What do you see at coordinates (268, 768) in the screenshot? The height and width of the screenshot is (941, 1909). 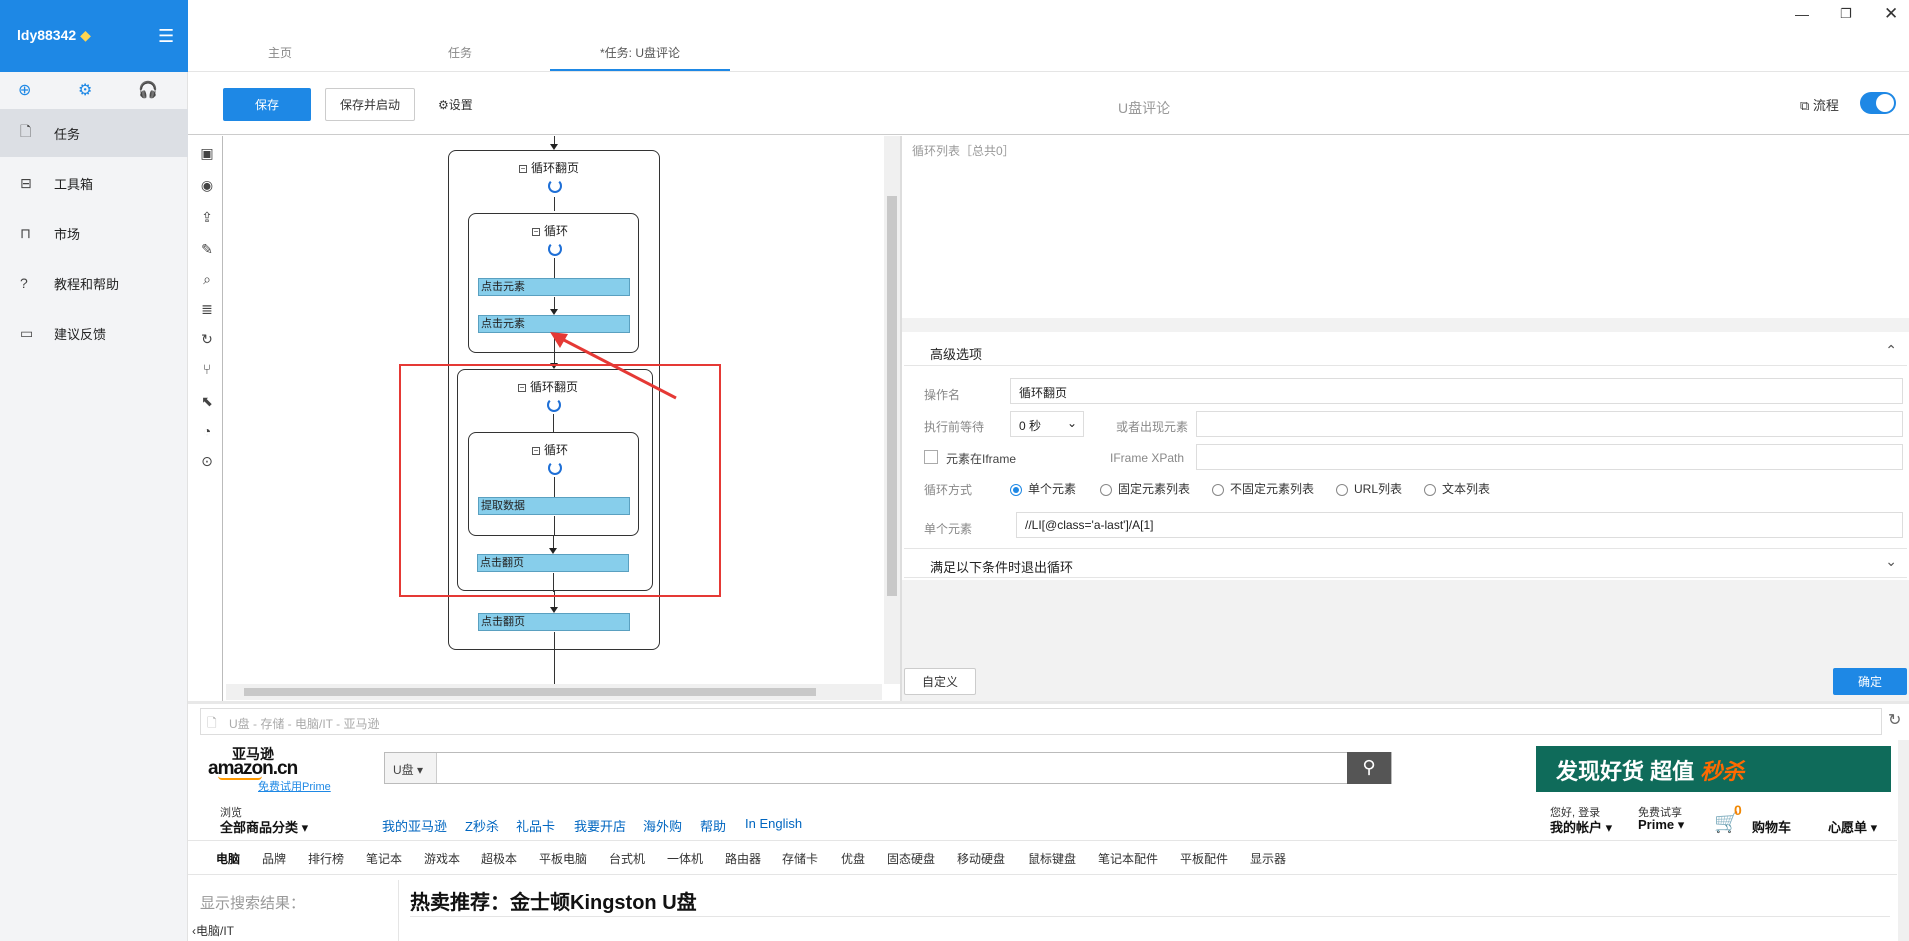 I see `amazon-logo: 亚马逊 amazon.cn 免费试用Prime` at bounding box center [268, 768].